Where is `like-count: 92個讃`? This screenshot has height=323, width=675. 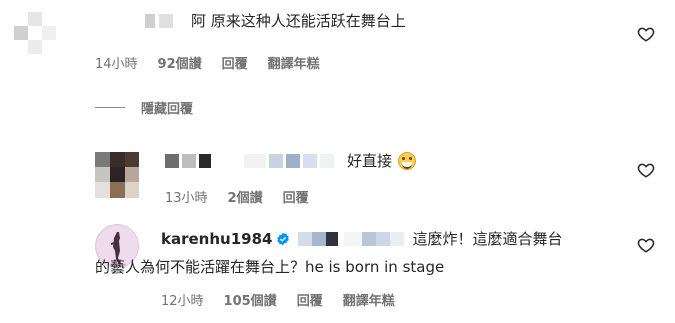
like-count: 92個讃 is located at coordinates (180, 62).